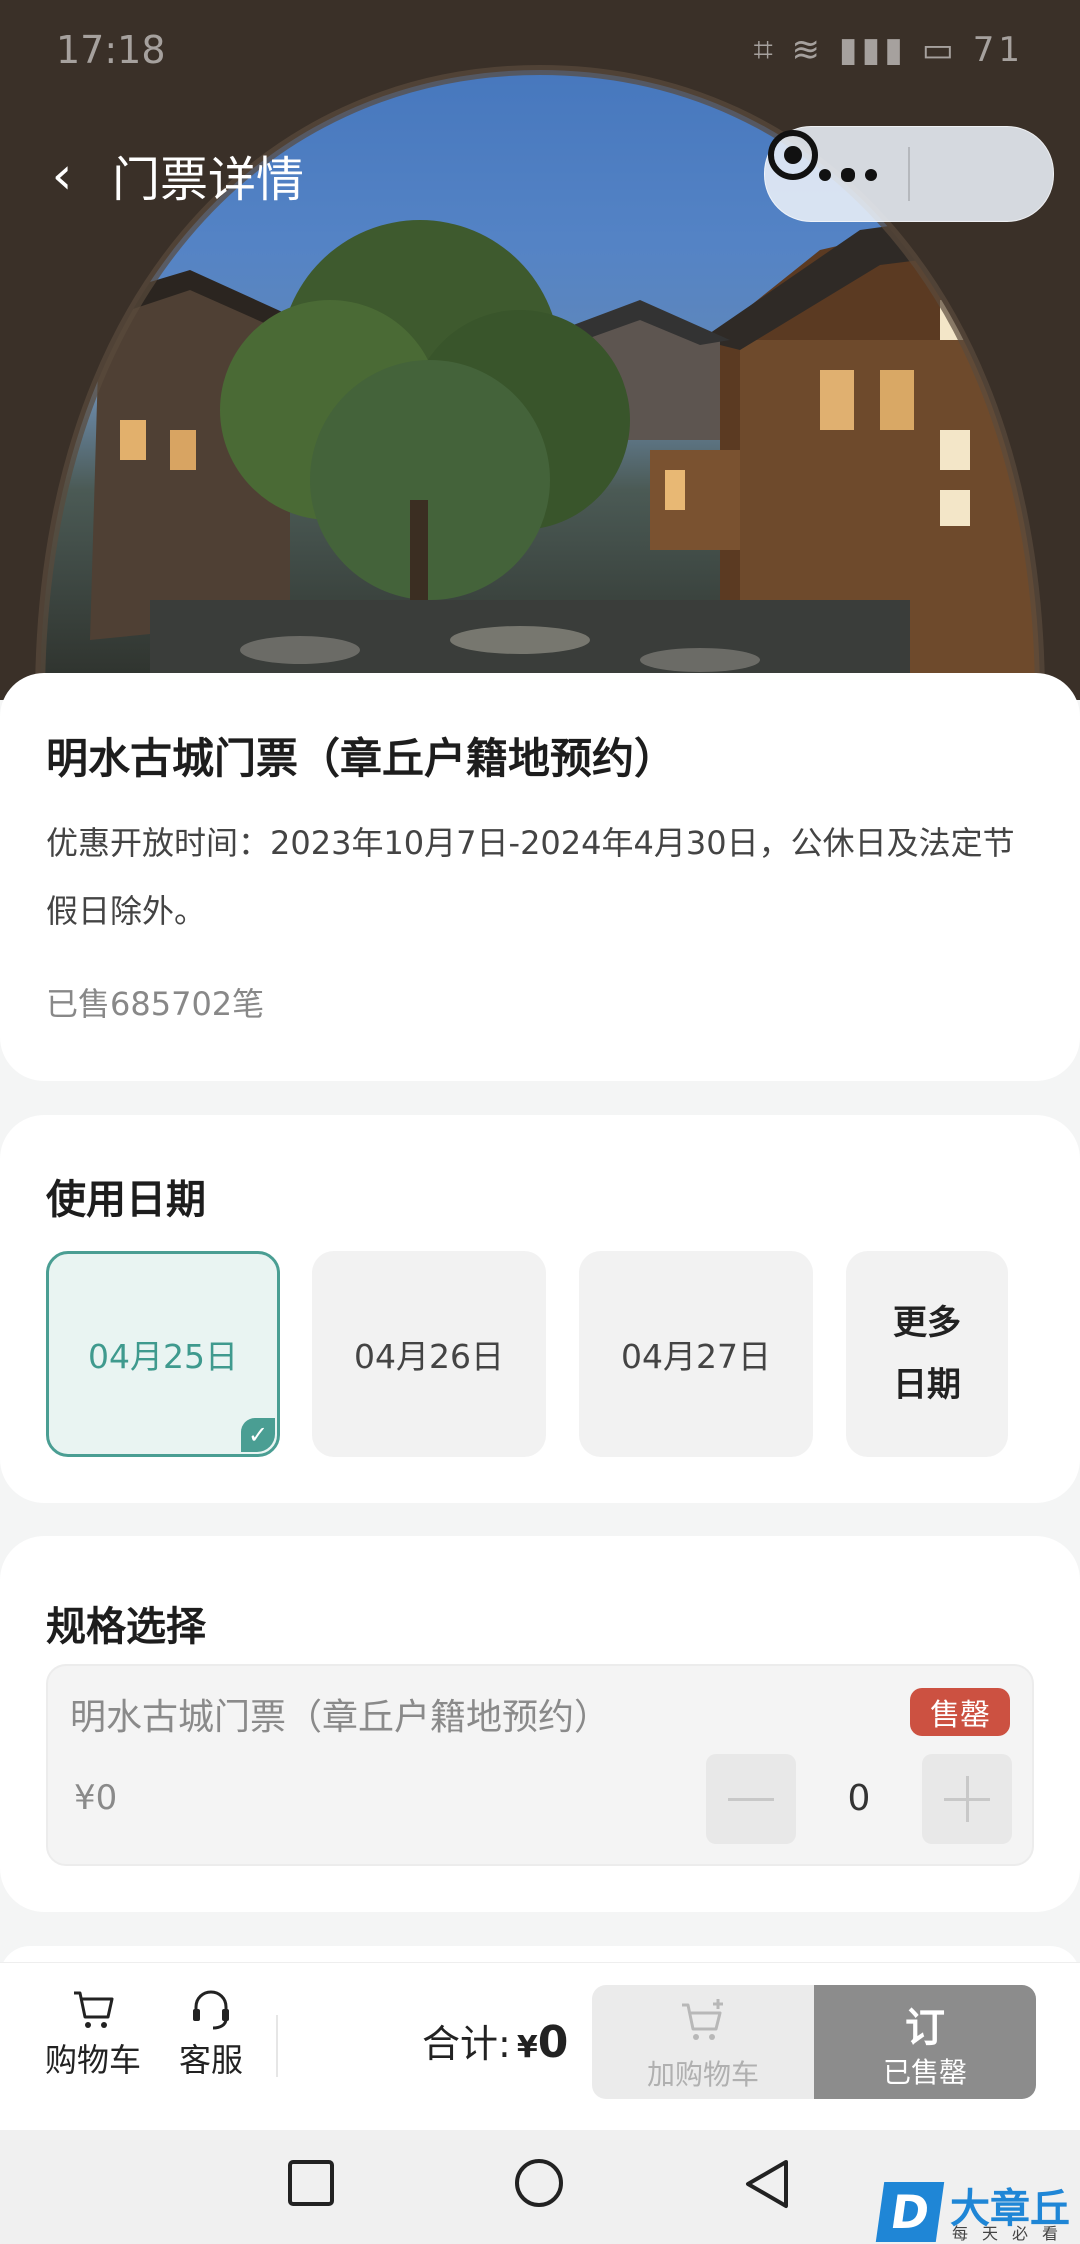 The width and height of the screenshot is (1080, 2244). Describe the element at coordinates (924, 2072) in the screenshot. I see `order-status: 已售罄` at that location.